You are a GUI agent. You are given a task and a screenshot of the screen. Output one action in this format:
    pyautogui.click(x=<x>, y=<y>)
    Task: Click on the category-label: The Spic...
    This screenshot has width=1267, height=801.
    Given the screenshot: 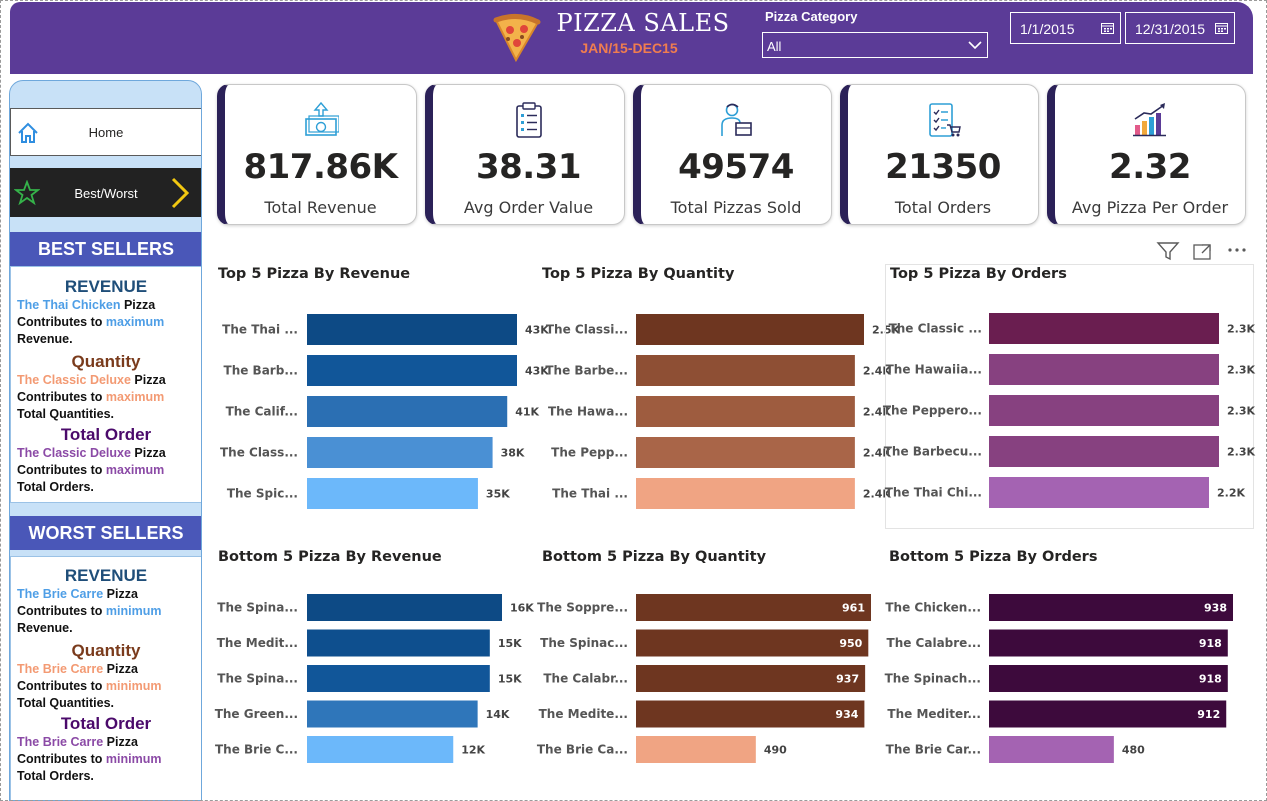 What is the action you would take?
    pyautogui.click(x=262, y=494)
    